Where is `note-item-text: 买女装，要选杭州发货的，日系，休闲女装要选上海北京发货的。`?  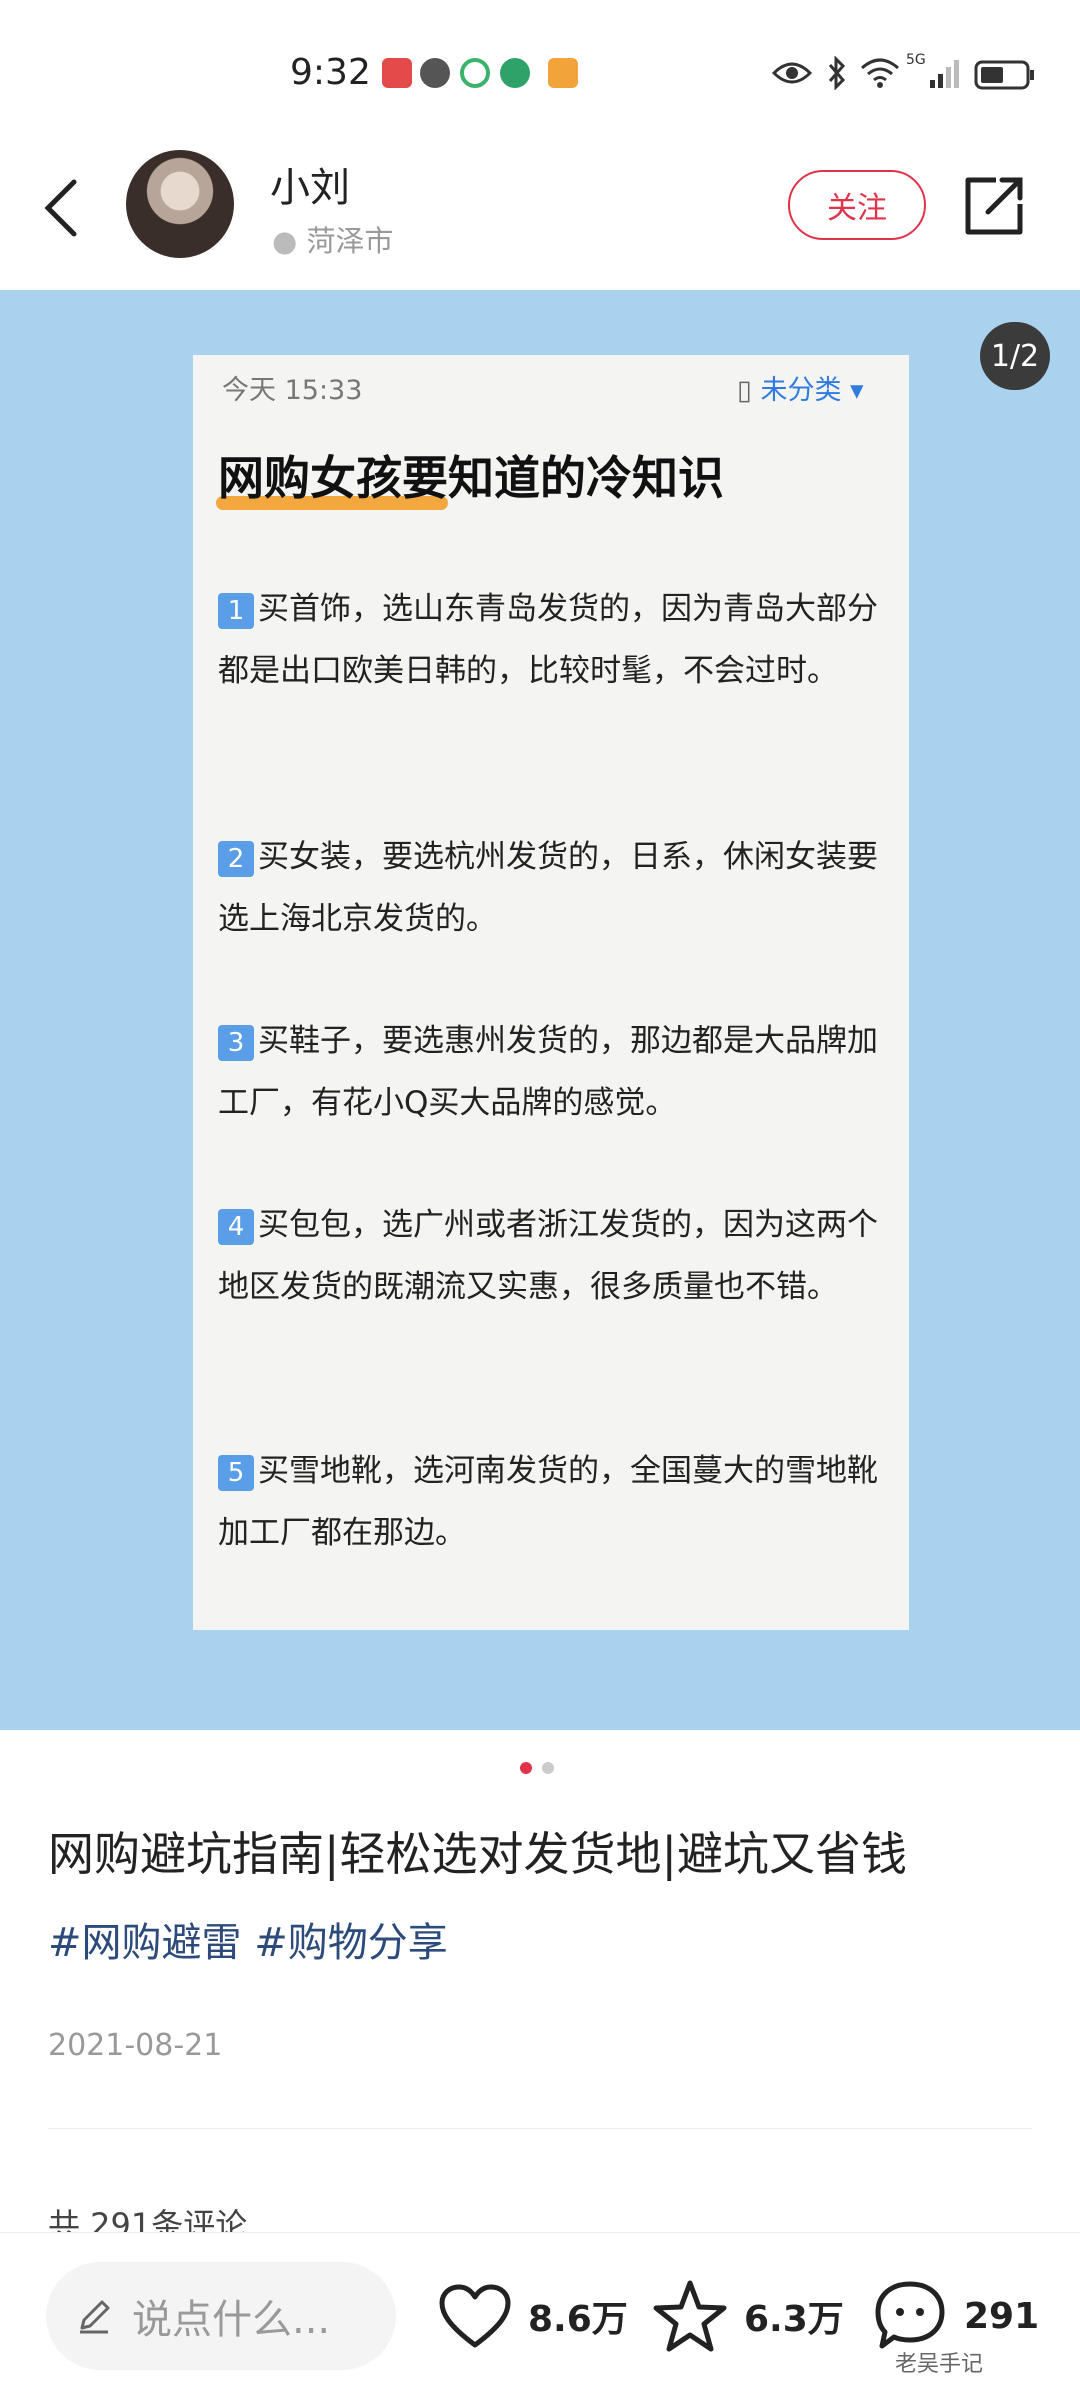
note-item-text: 买女装，要选杭州发货的，日系，休闲女装要选上海北京发货的。 is located at coordinates (548, 888).